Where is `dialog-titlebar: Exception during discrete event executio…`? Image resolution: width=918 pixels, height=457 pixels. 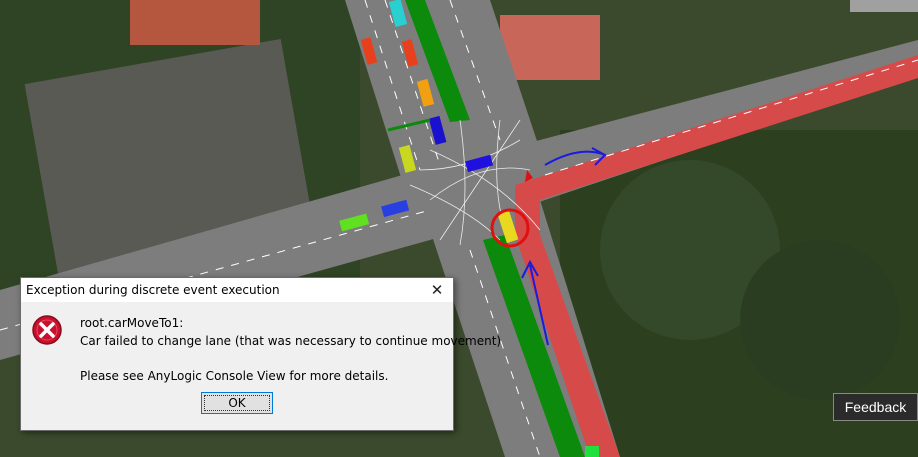
dialog-titlebar: Exception during discrete event executio… is located at coordinates (237, 290).